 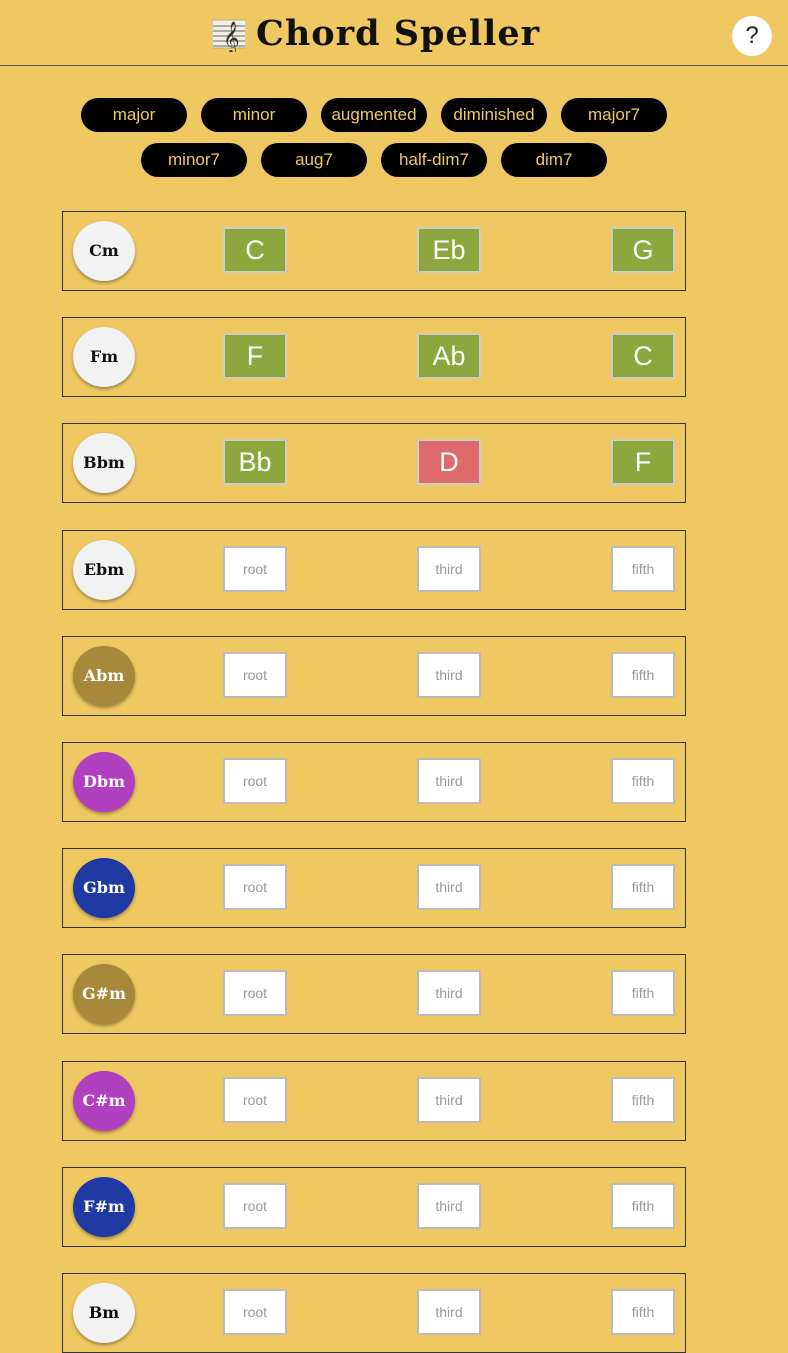 I want to click on app-header: 𝄞 Chord Speller ?, so click(x=394, y=33).